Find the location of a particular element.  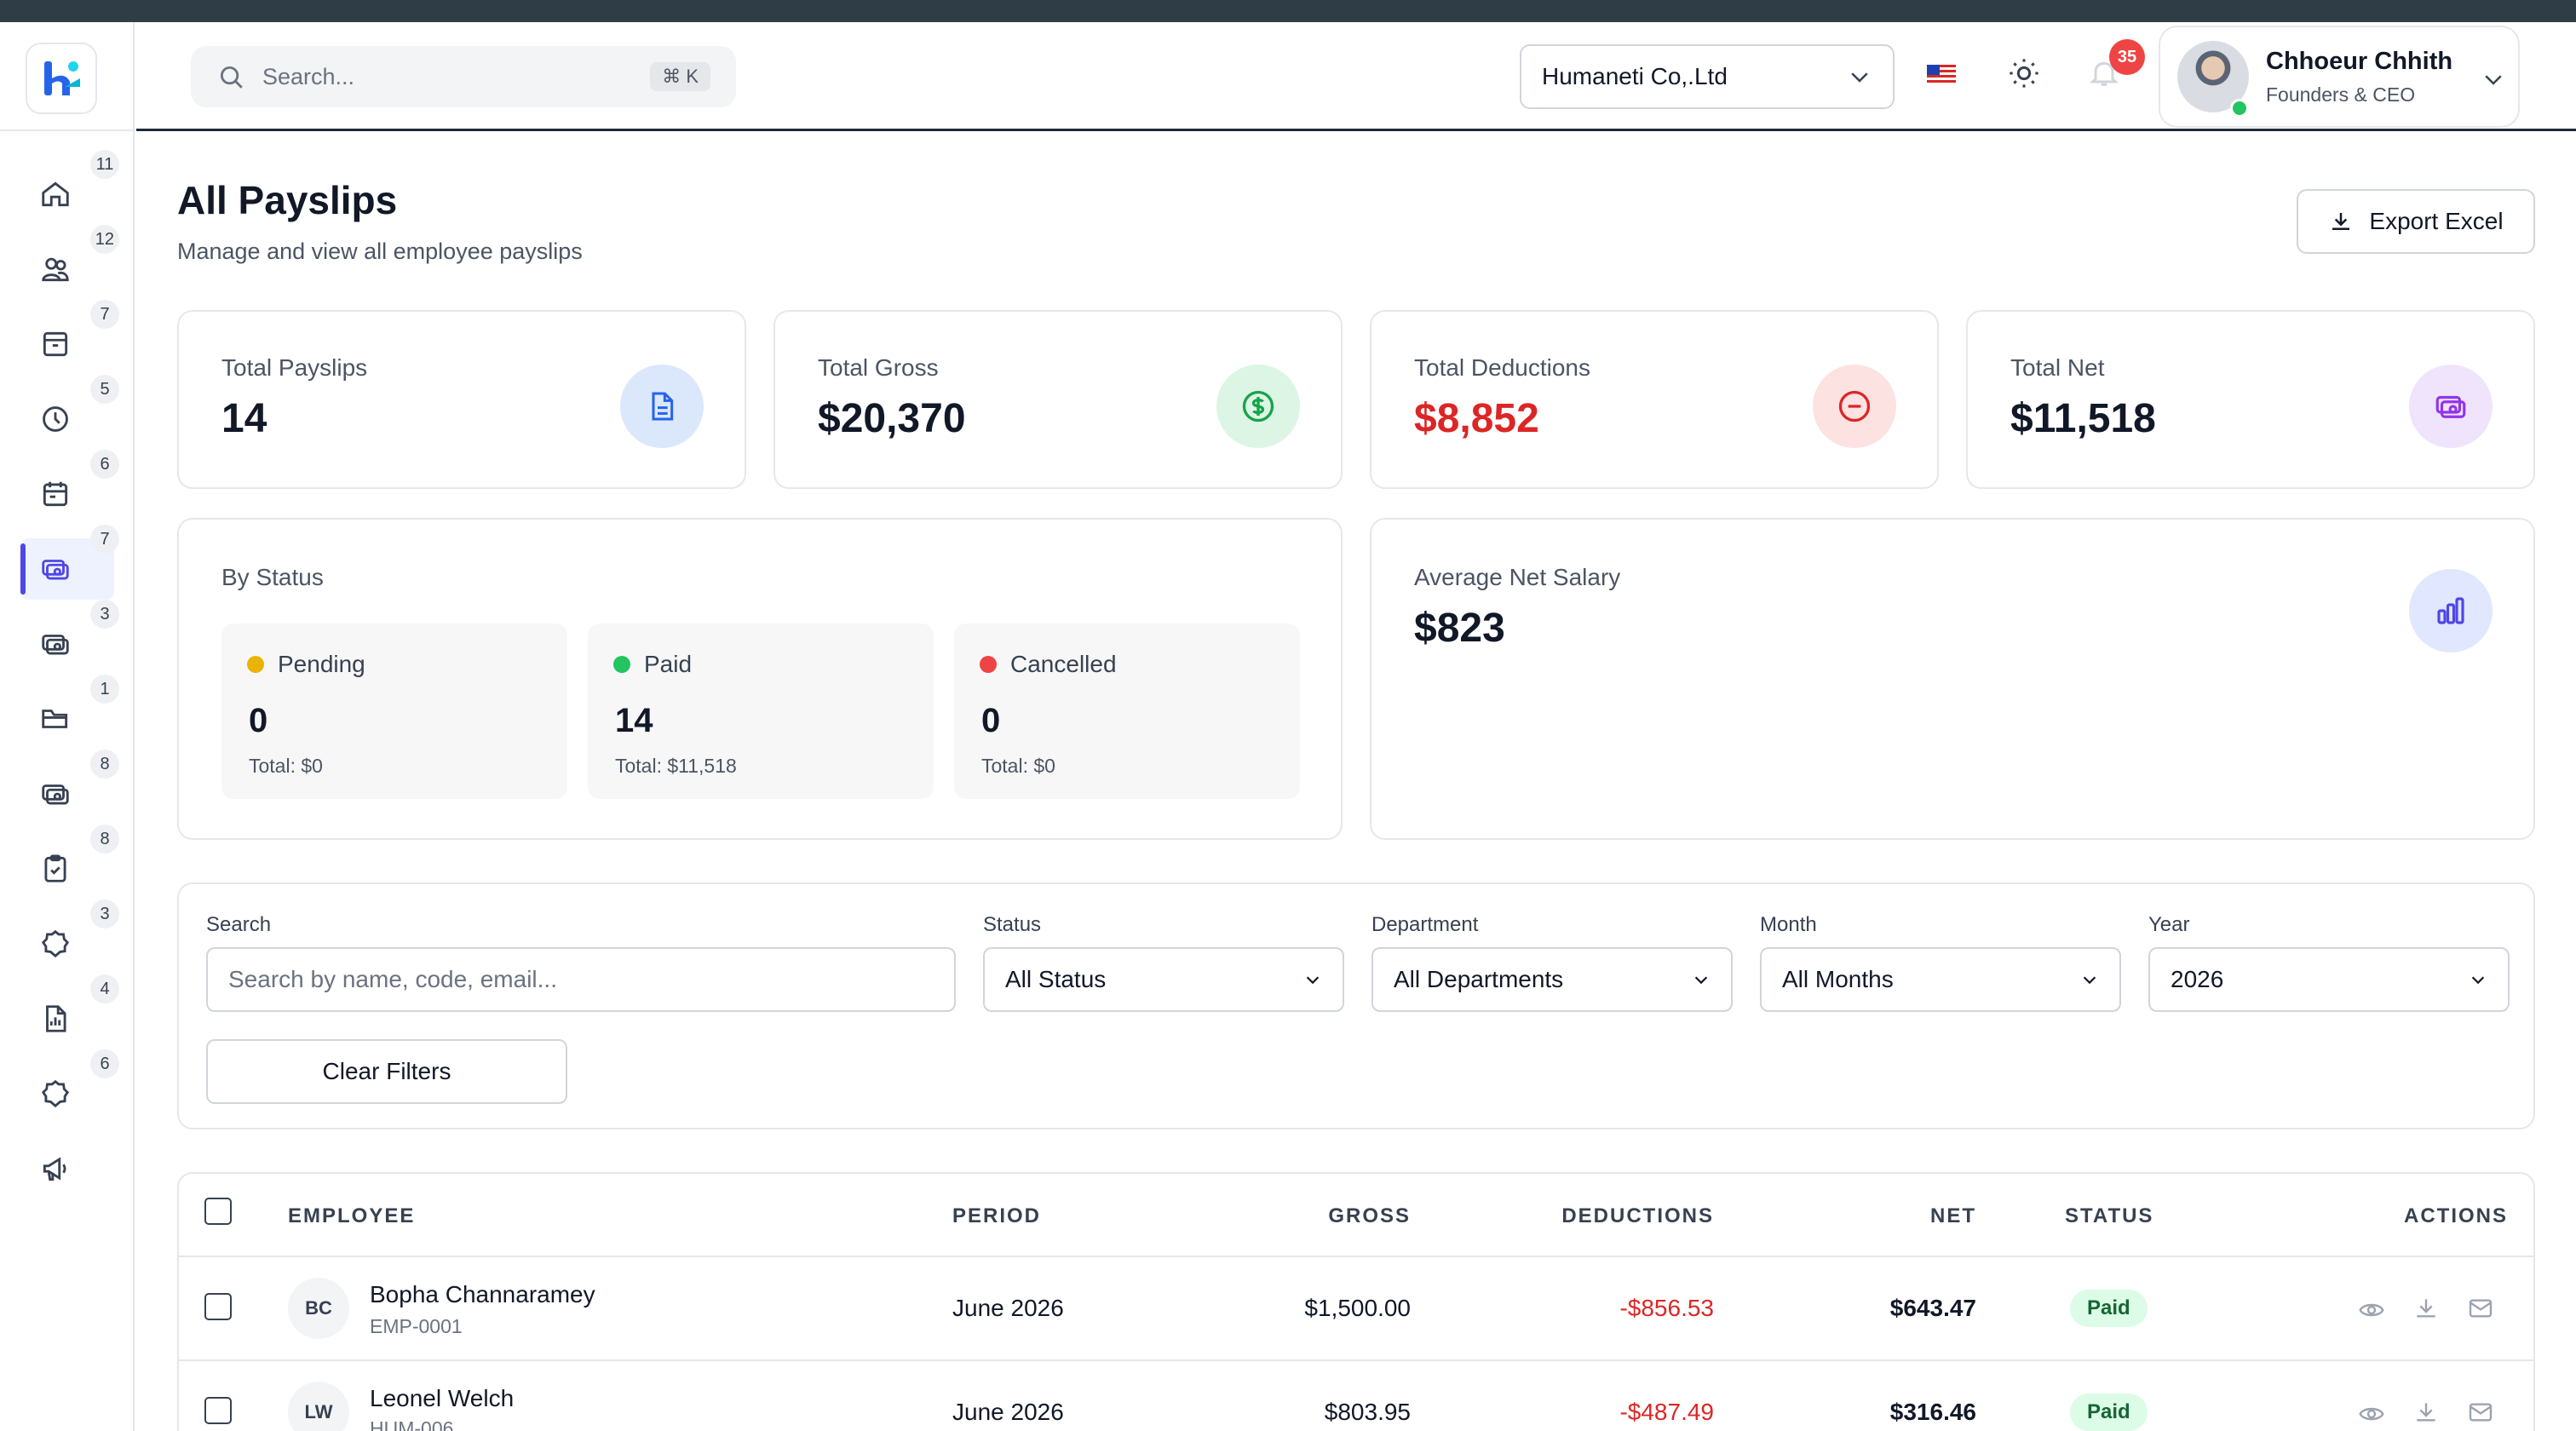

status-label: Pending is located at coordinates (322, 664).